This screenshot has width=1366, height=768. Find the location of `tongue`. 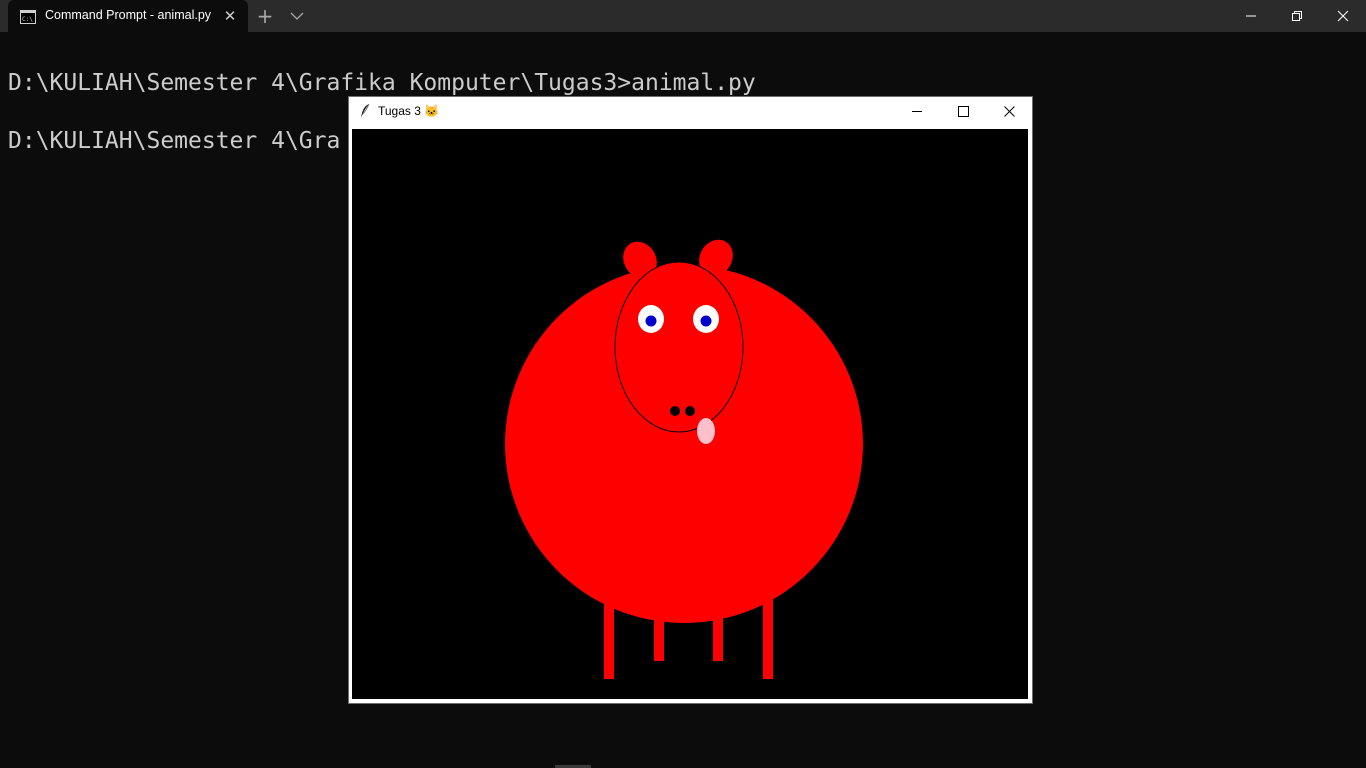

tongue is located at coordinates (706, 431).